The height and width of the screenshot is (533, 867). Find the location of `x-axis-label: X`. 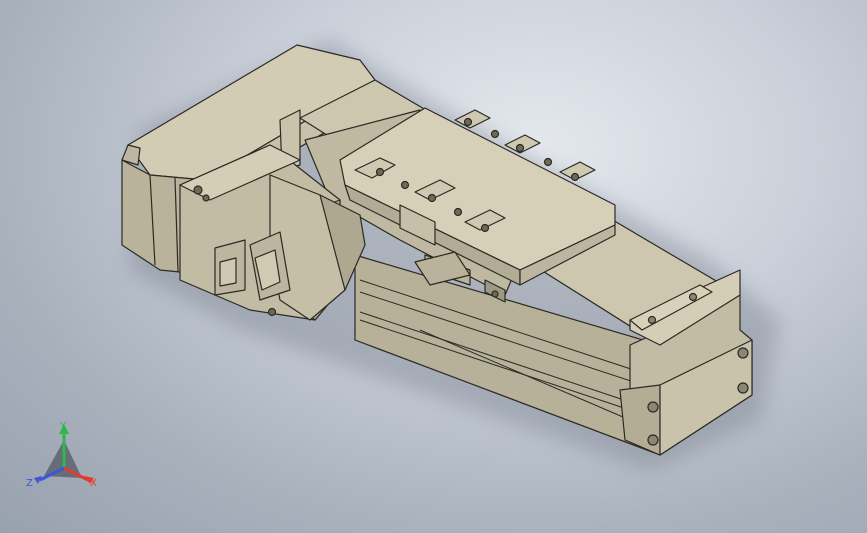

x-axis-label: X is located at coordinates (93, 483).